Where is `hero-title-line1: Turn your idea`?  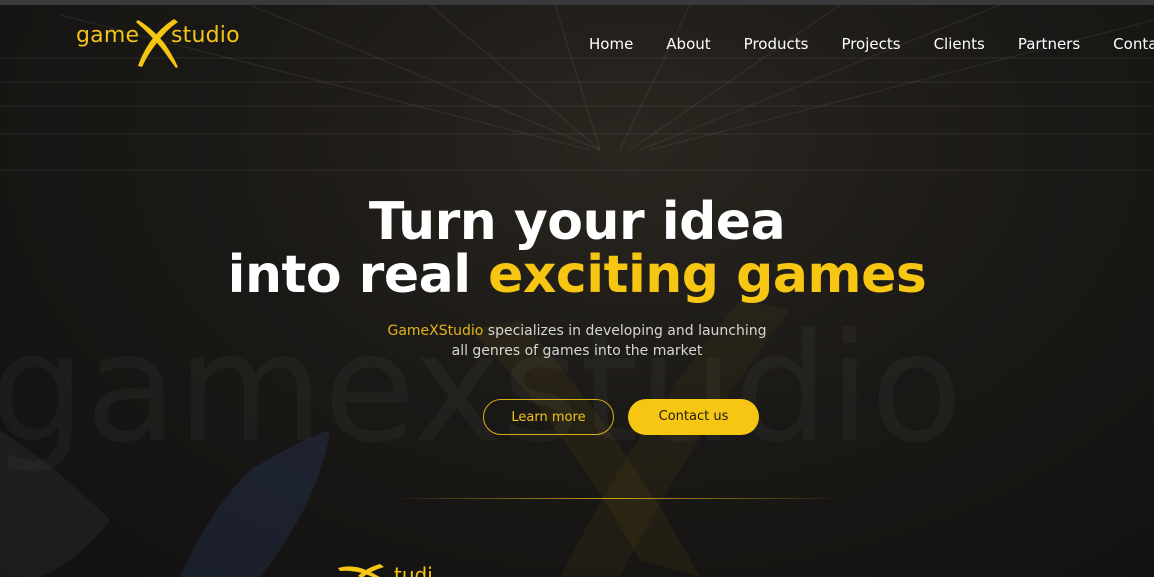 hero-title-line1: Turn your idea is located at coordinates (577, 222).